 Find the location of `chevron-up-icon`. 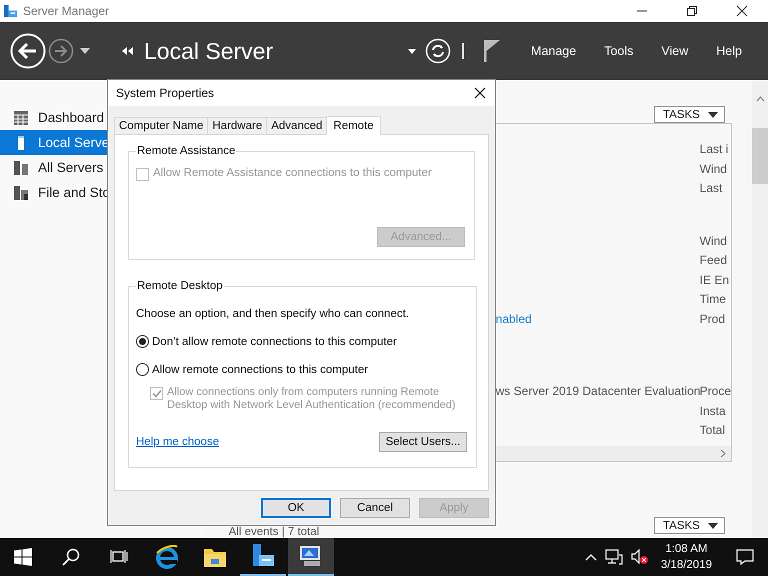

chevron-up-icon is located at coordinates (590, 557).